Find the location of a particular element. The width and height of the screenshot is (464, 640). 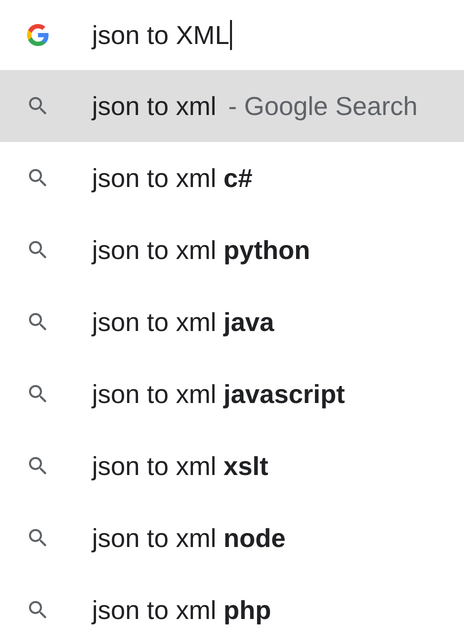

suggestion-item: json to xml javascript is located at coordinates (232, 394).